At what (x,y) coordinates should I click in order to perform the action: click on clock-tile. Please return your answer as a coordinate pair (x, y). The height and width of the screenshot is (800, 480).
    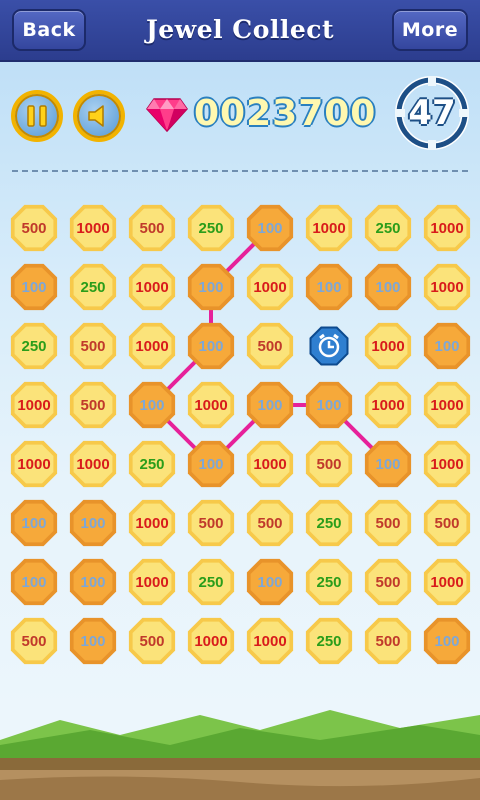
    Looking at the image, I should click on (329, 346).